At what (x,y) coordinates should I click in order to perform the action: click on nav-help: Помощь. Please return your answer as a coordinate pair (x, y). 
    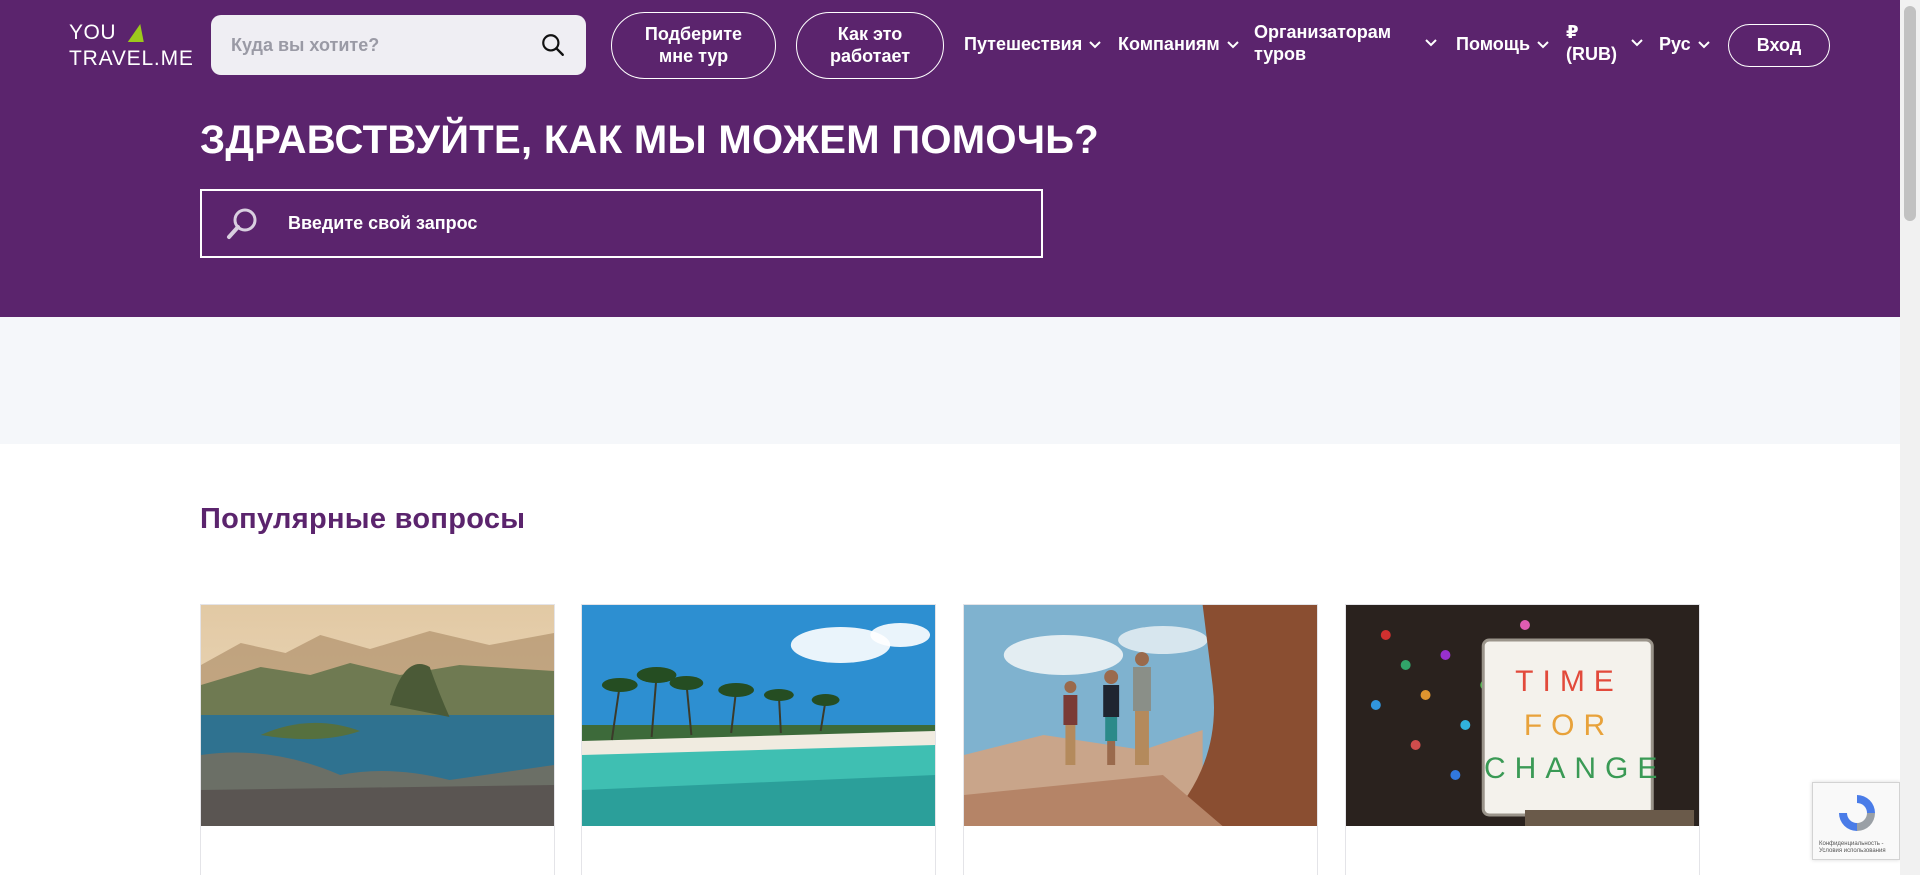
    Looking at the image, I should click on (1503, 45).